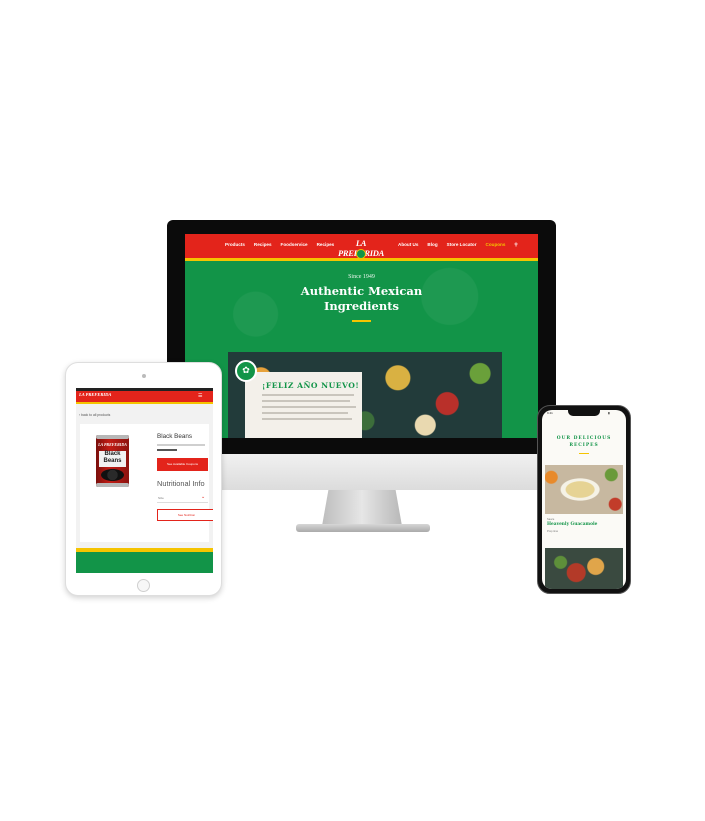 The width and height of the screenshot is (705, 821). I want to click on black-beans-can-image: LA PREFERIDA Black Beans, so click(112, 461).